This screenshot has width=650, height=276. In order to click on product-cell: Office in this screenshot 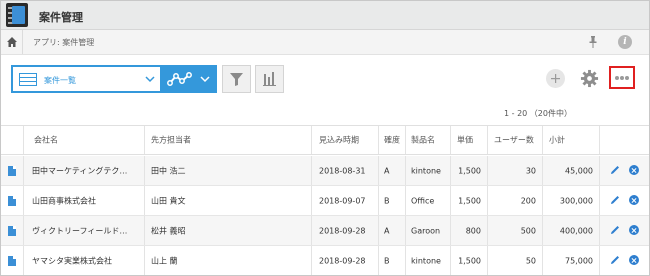, I will do `click(423, 200)`.